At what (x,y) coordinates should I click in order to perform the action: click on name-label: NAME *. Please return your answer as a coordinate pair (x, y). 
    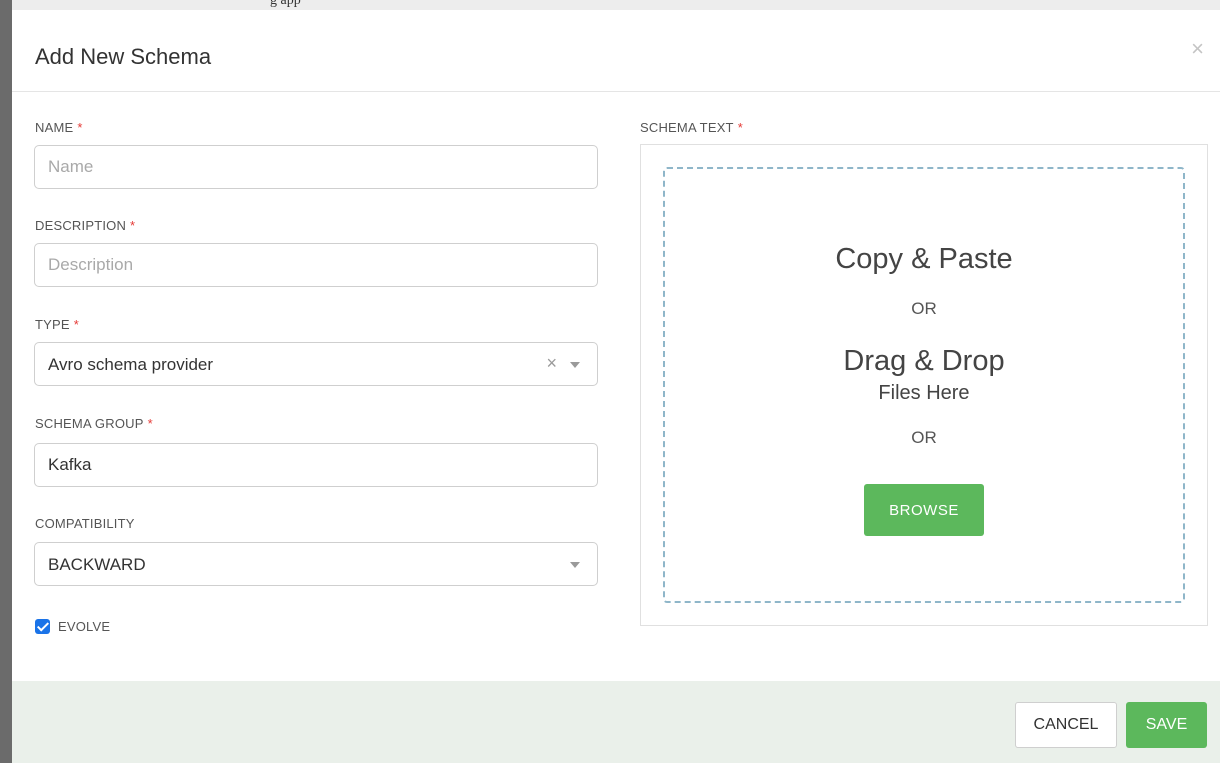
    Looking at the image, I should click on (59, 127).